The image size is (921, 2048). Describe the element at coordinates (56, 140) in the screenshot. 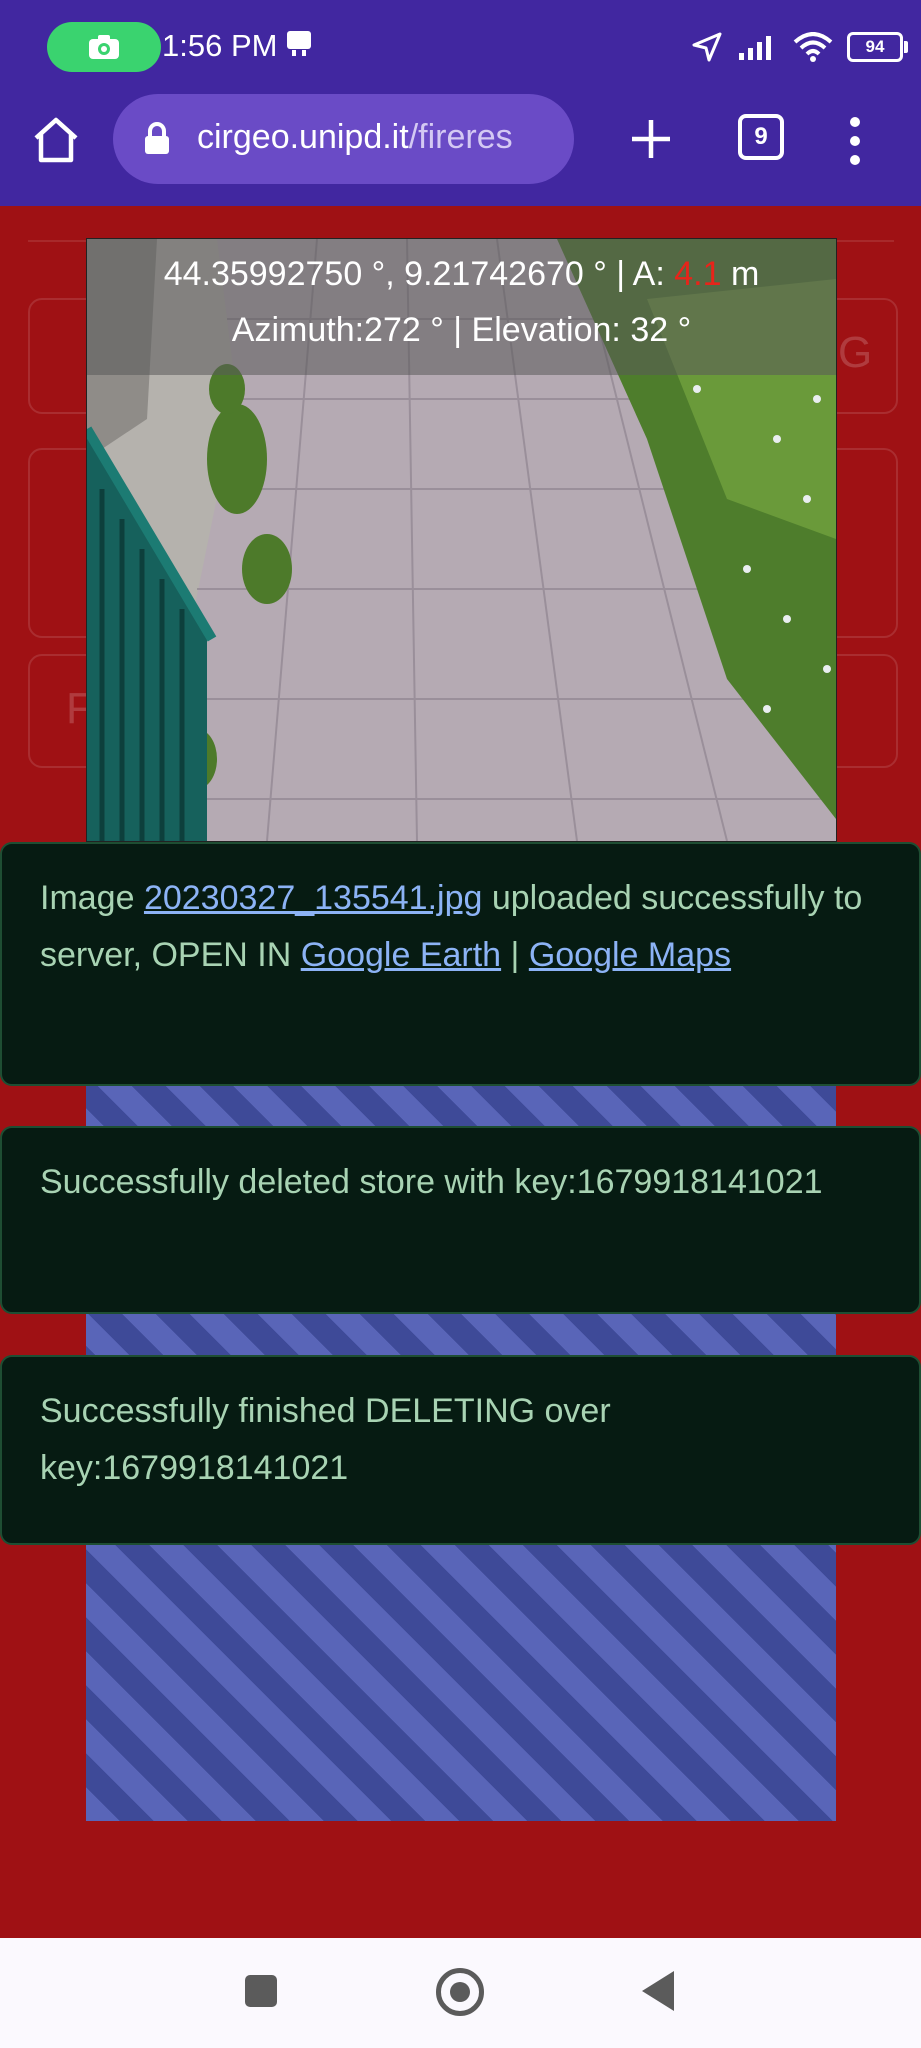

I see `home-icon` at that location.